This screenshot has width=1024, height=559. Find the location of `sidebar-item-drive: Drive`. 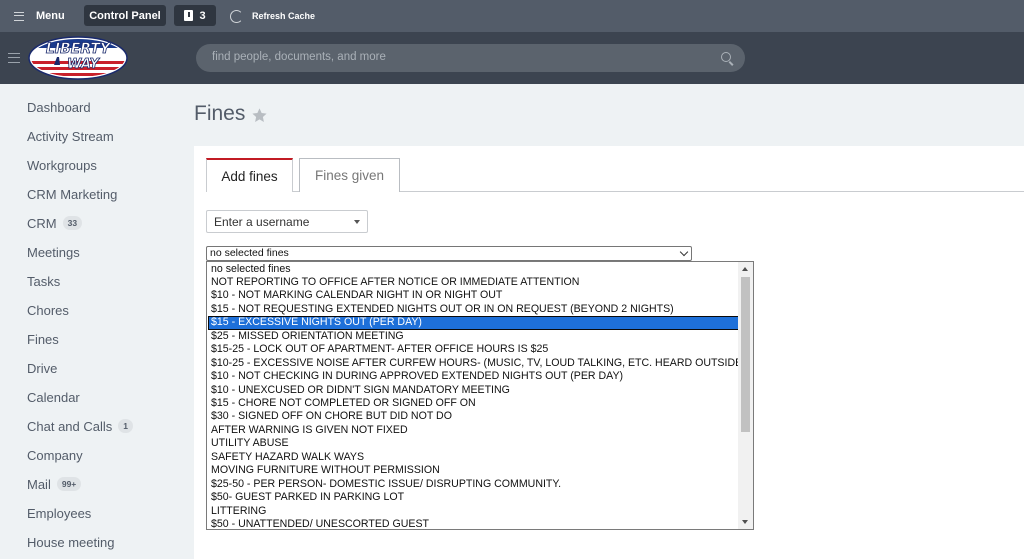

sidebar-item-drive: Drive is located at coordinates (42, 368).